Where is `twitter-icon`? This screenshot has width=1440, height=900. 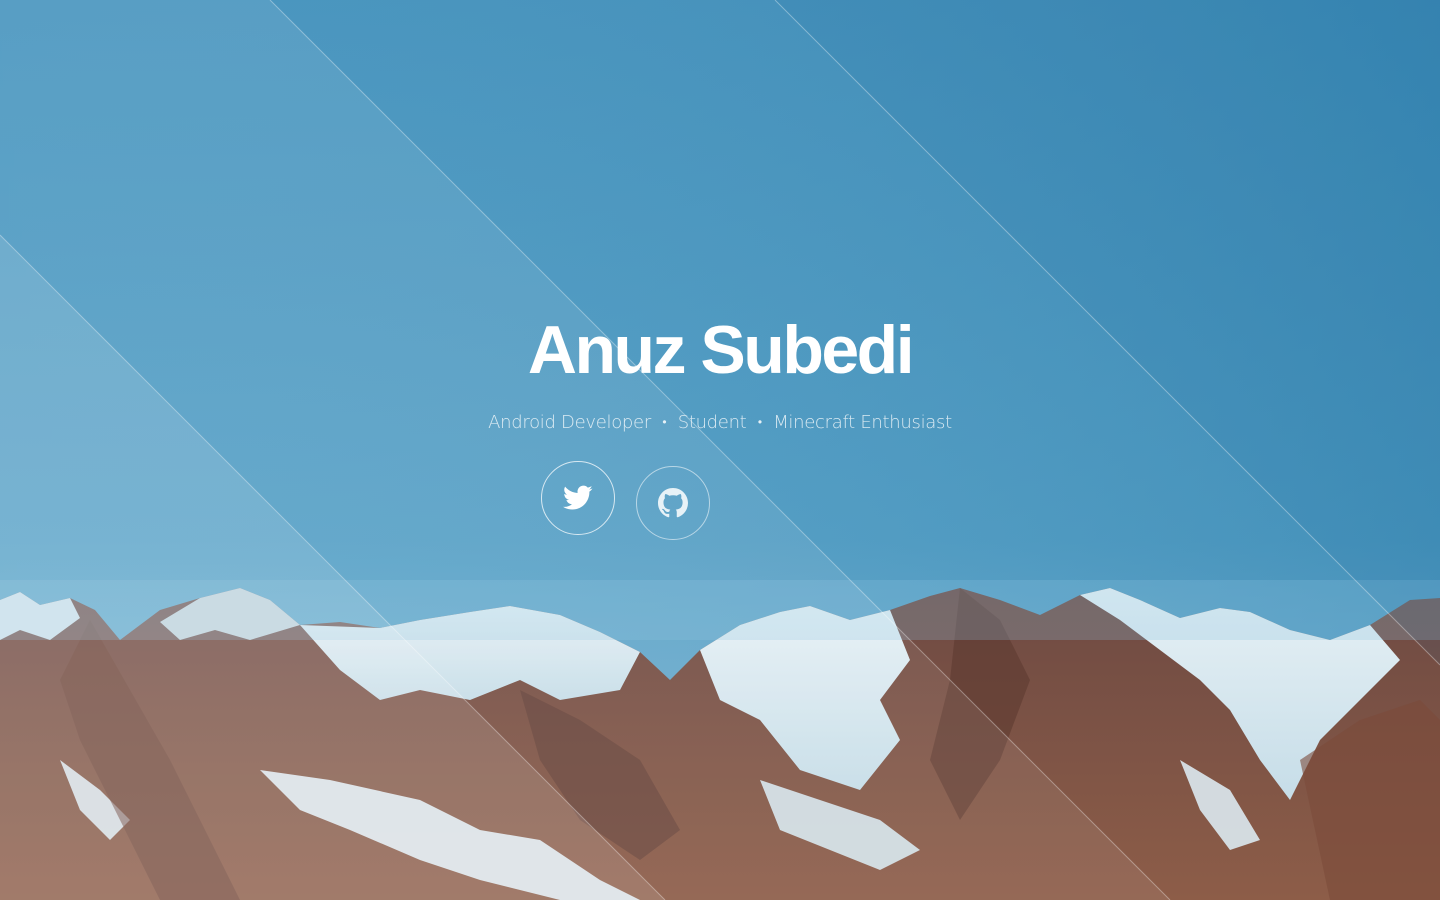
twitter-icon is located at coordinates (578, 497).